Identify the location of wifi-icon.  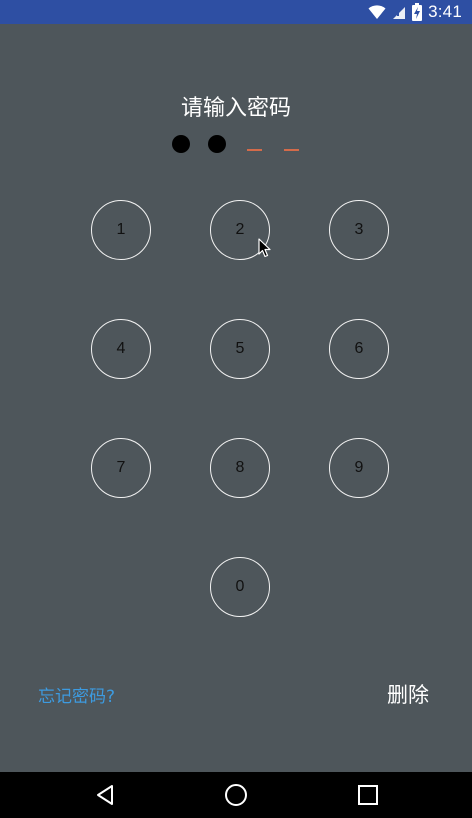
(377, 12).